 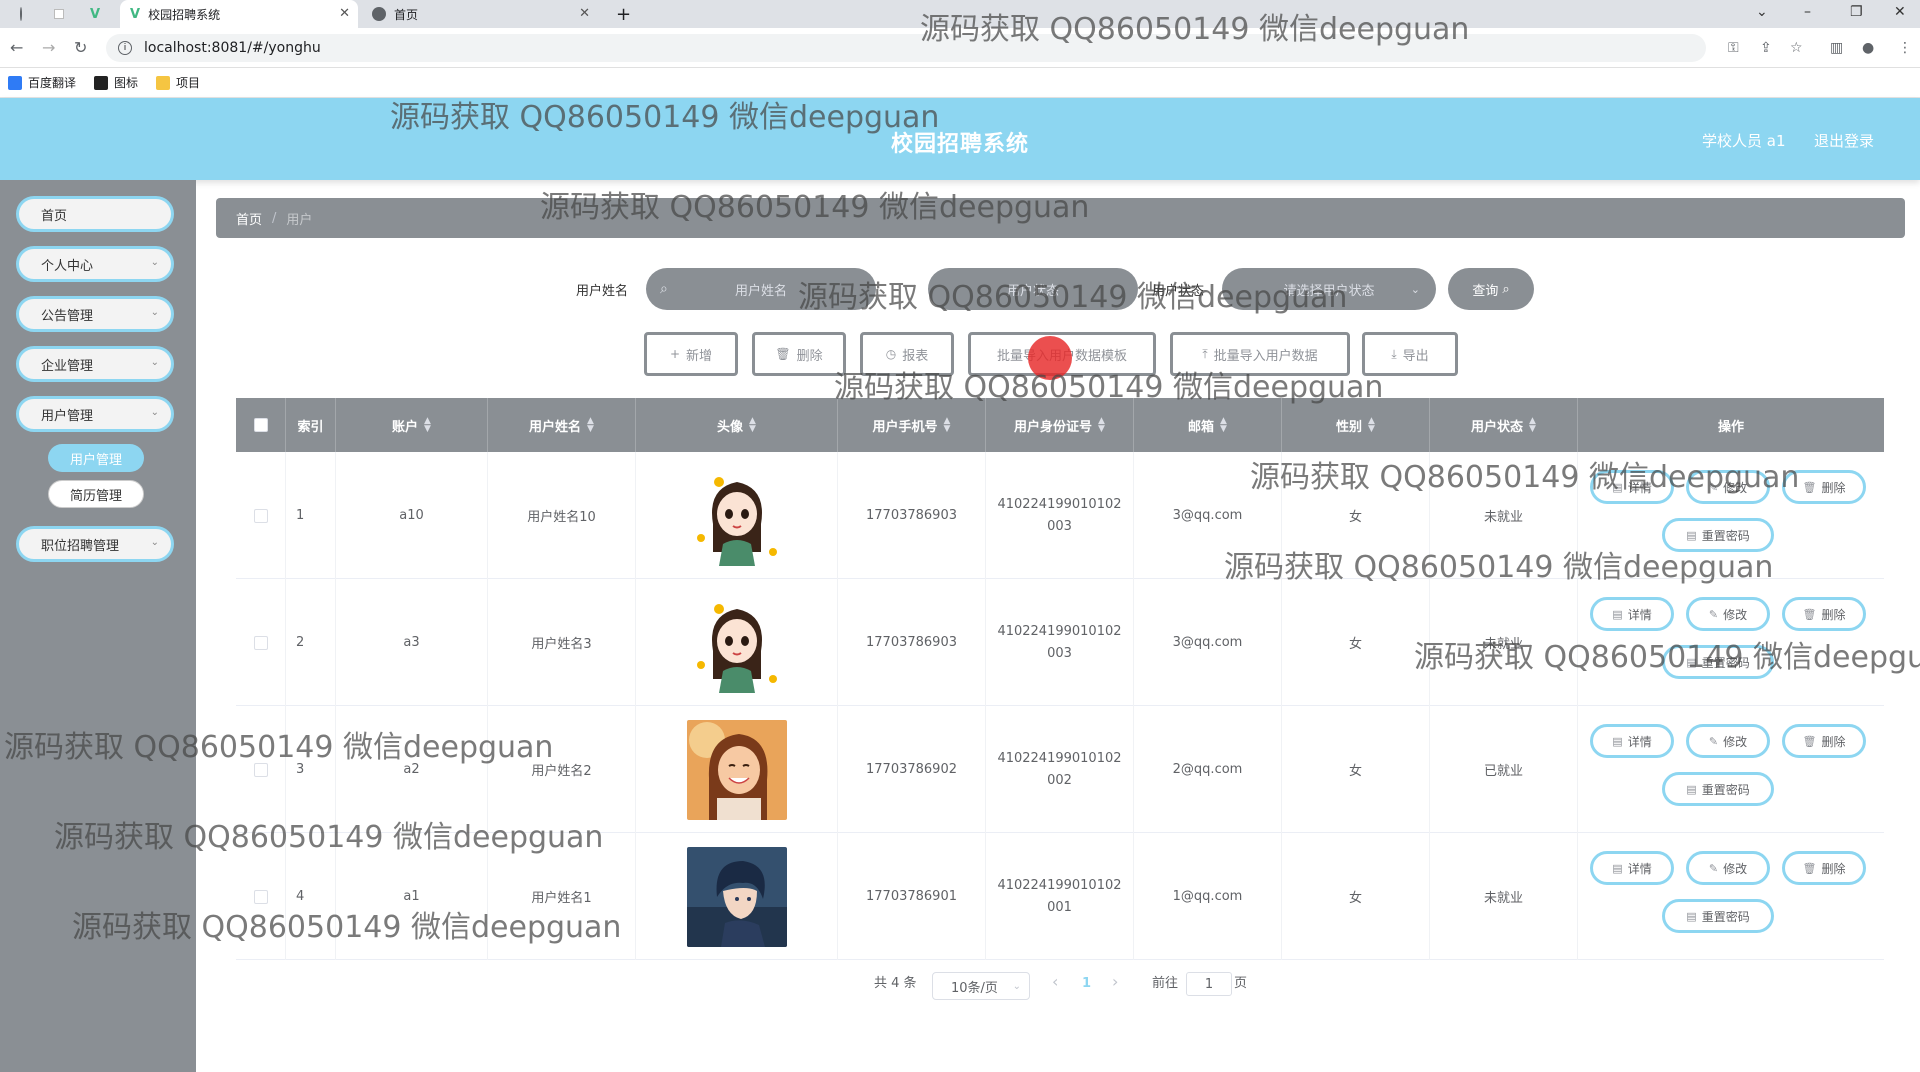 I want to click on tab-active: V 校园招聘系统 ✕, so click(x=239, y=14).